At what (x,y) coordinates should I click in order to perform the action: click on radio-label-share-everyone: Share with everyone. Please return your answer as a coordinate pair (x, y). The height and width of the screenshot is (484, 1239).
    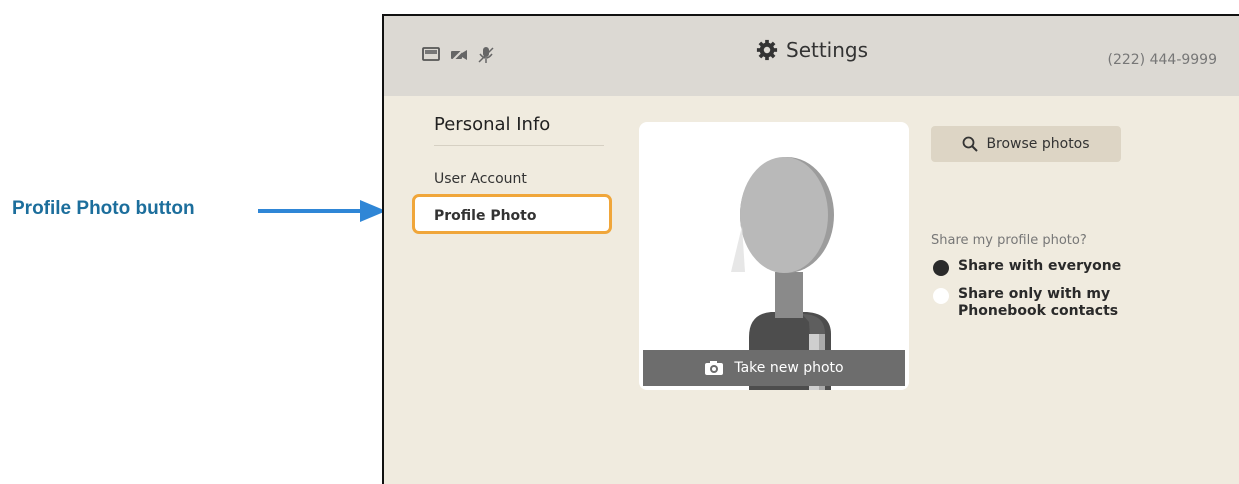
    Looking at the image, I should click on (1040, 266).